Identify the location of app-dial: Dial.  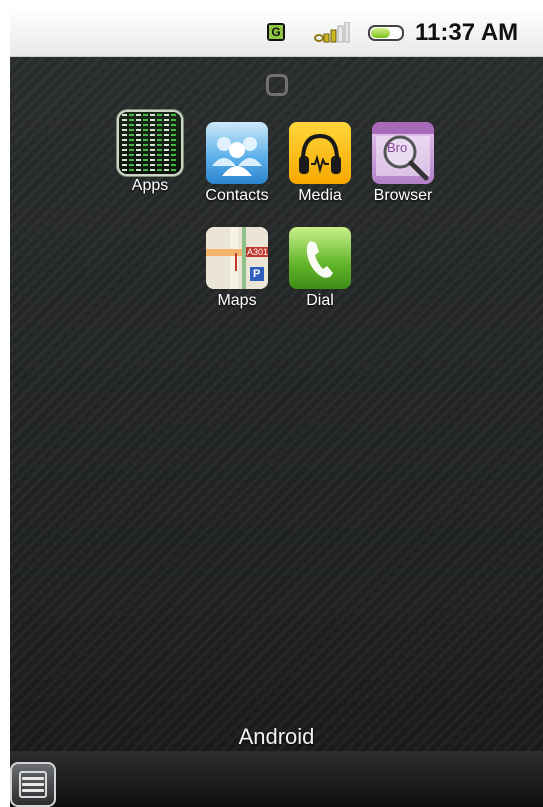
(320, 268).